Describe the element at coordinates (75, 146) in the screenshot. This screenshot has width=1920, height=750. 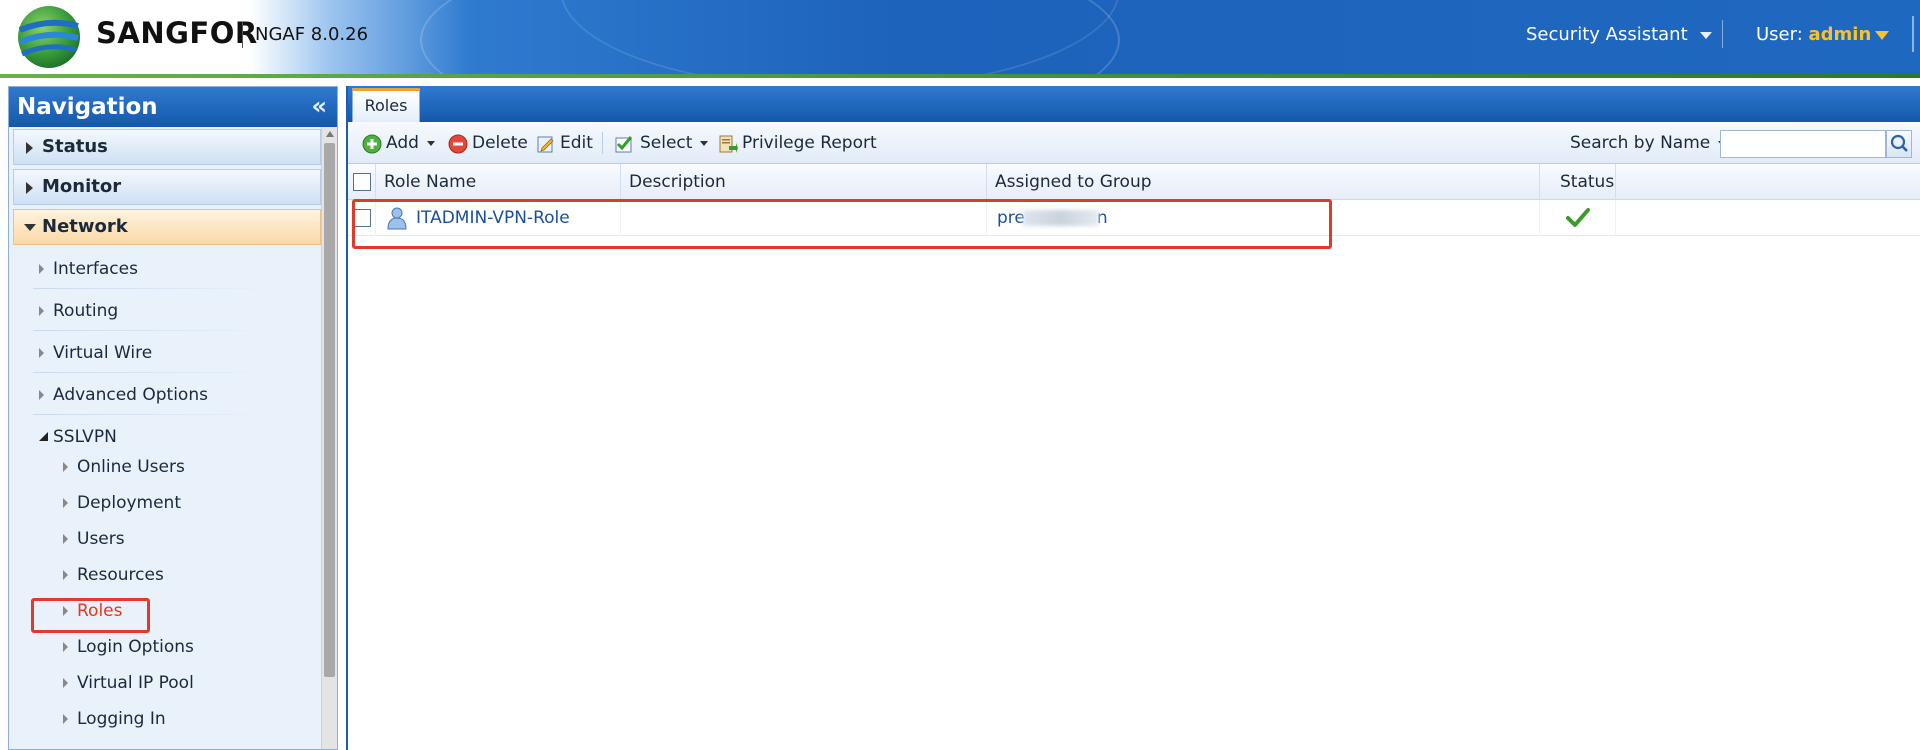
I see `nav-category-label: Status` at that location.